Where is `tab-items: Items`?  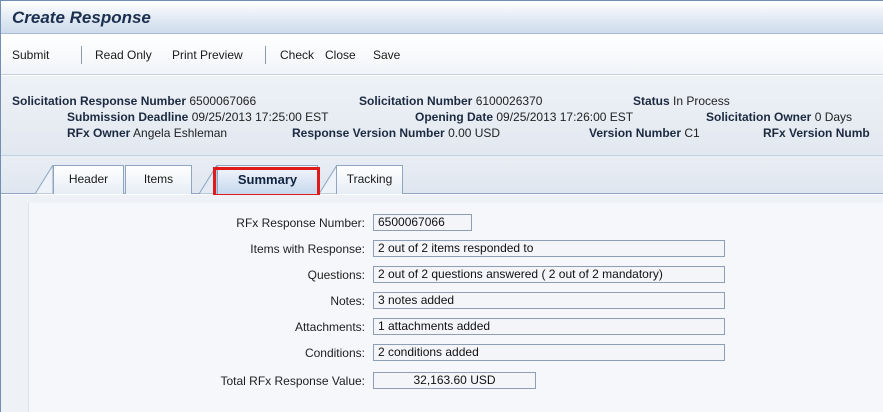 tab-items: Items is located at coordinates (158, 179).